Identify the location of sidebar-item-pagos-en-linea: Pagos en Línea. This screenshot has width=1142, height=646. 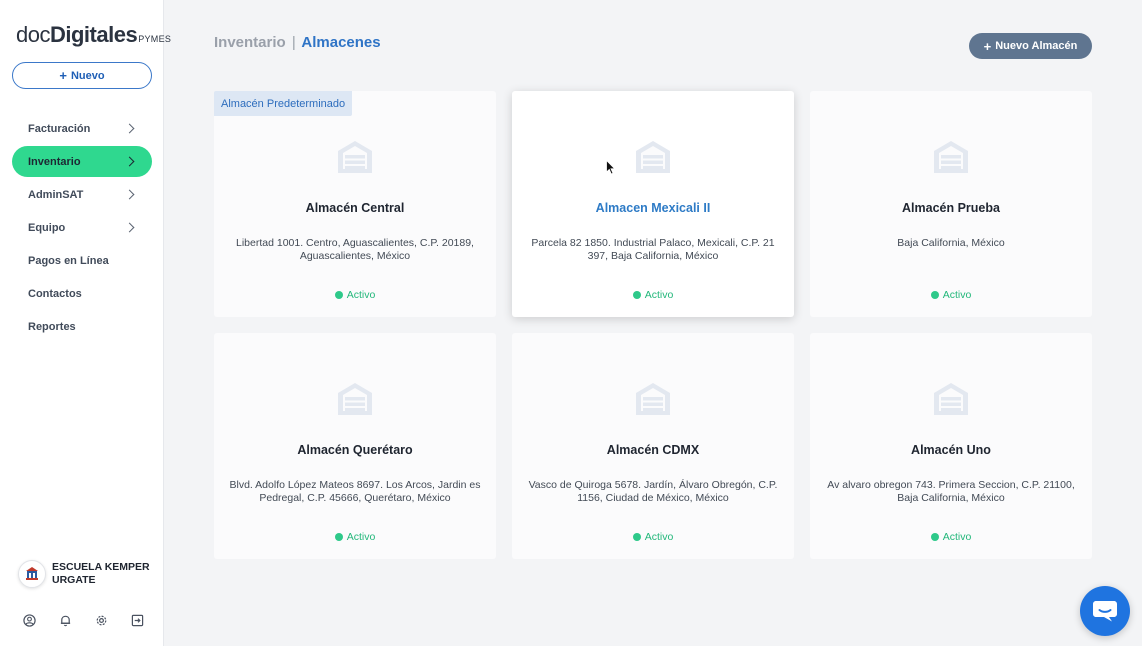
(82, 260).